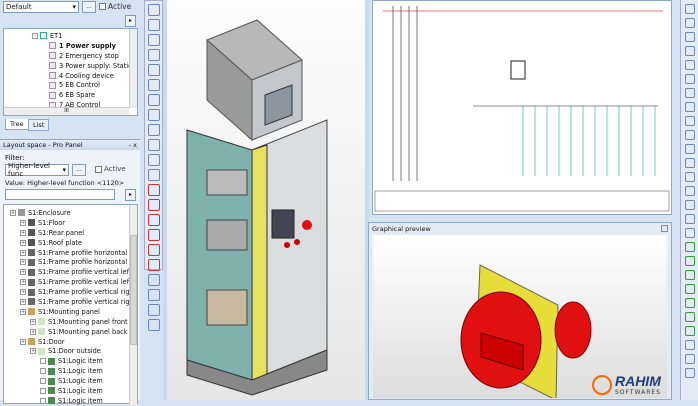 Image resolution: width=698 pixels, height=406 pixels. Describe the element at coordinates (115, 6) in the screenshot. I see `active-checkbox: Active` at that location.